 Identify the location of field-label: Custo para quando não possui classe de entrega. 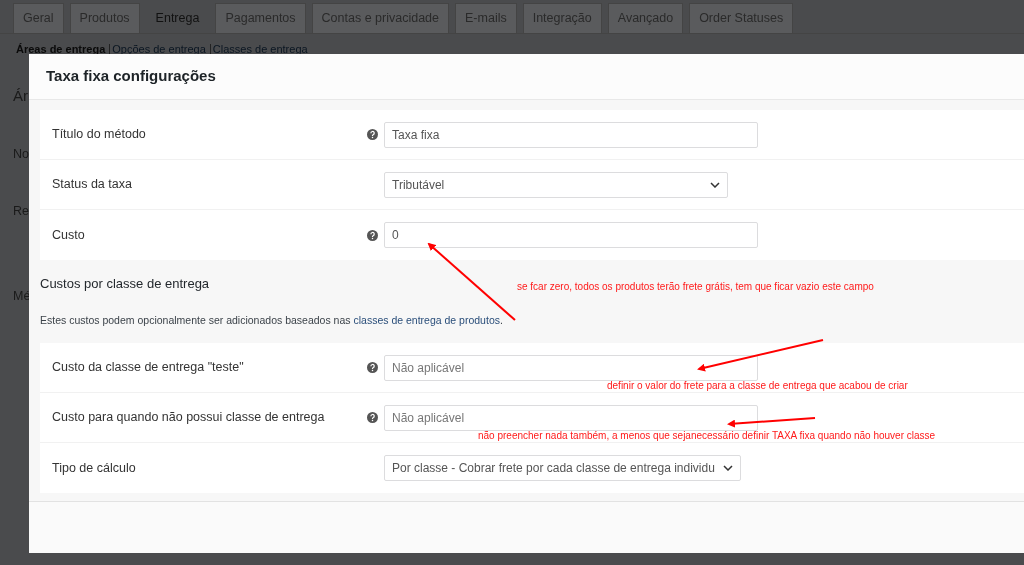
(188, 418).